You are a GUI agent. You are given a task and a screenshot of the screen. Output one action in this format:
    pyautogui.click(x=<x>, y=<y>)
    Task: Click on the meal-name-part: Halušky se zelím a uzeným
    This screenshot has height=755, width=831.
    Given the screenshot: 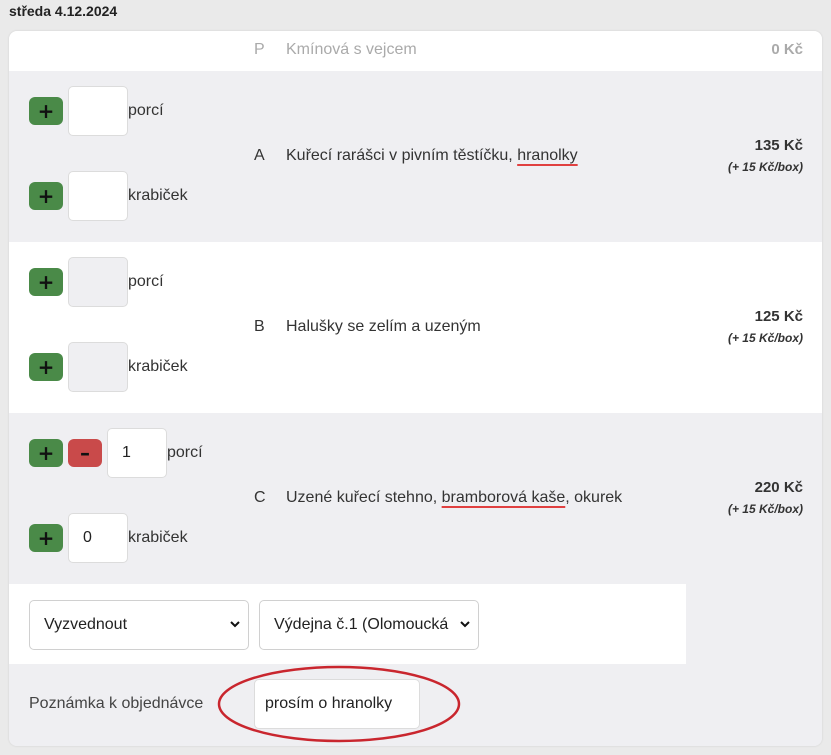 What is the action you would take?
    pyautogui.click(x=383, y=326)
    